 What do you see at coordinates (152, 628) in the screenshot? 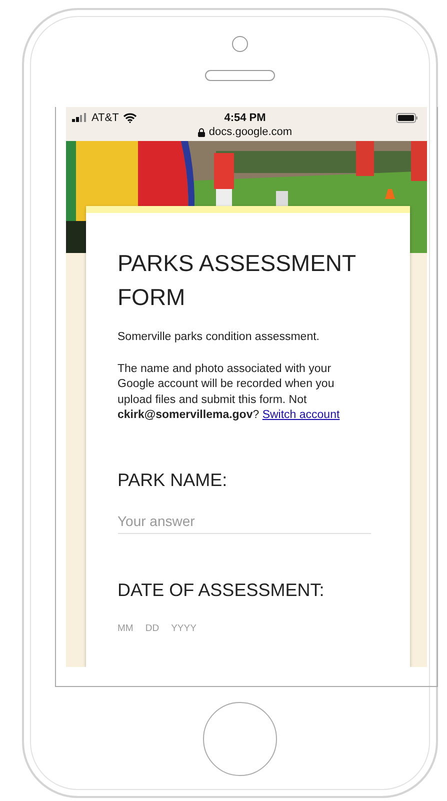
I see `date-part-label: DD` at bounding box center [152, 628].